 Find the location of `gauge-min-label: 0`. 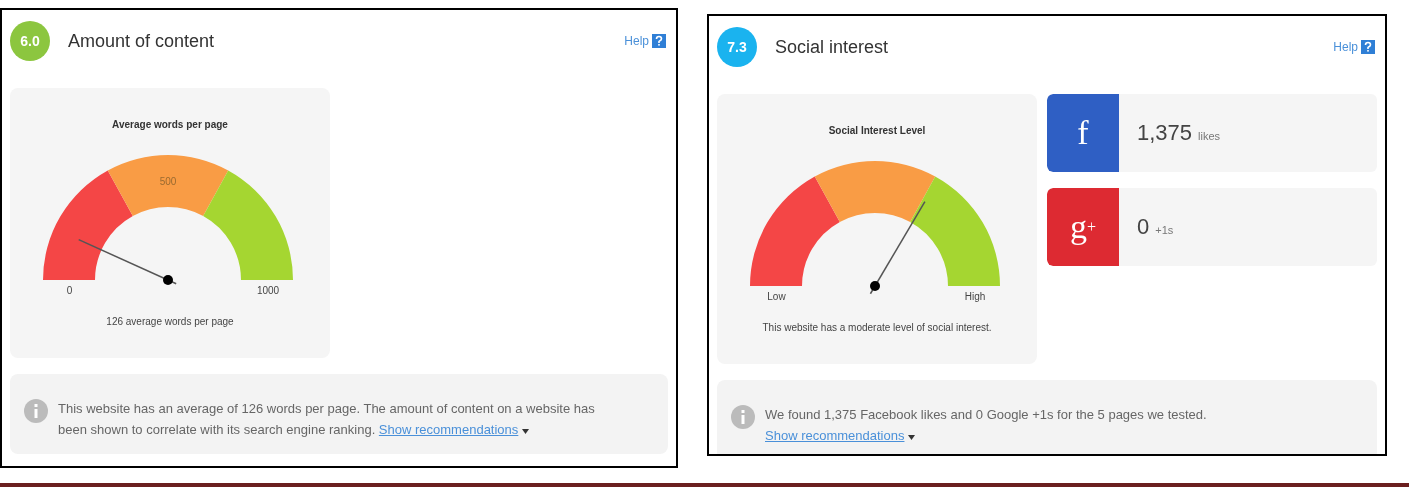

gauge-min-label: 0 is located at coordinates (69, 290).